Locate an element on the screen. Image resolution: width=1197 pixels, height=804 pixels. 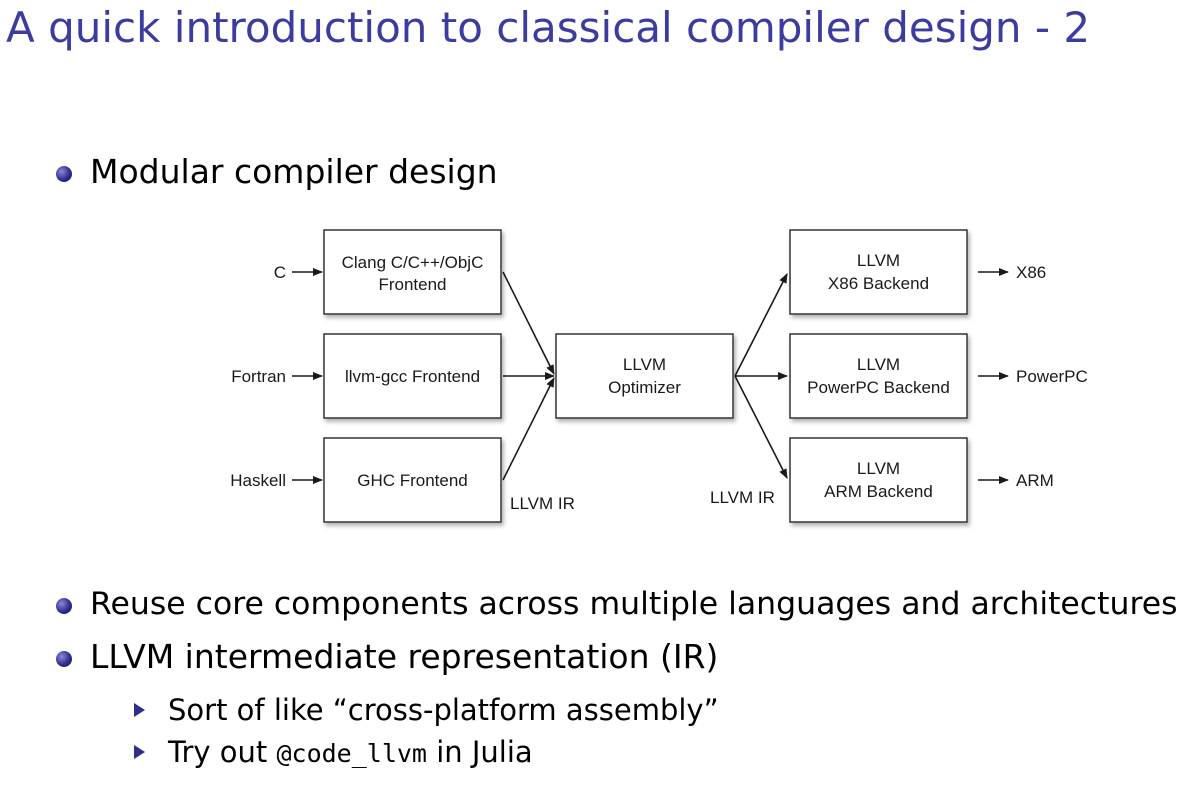
backend-powerpc-line2: PowerPC Backend is located at coordinates (878, 387).